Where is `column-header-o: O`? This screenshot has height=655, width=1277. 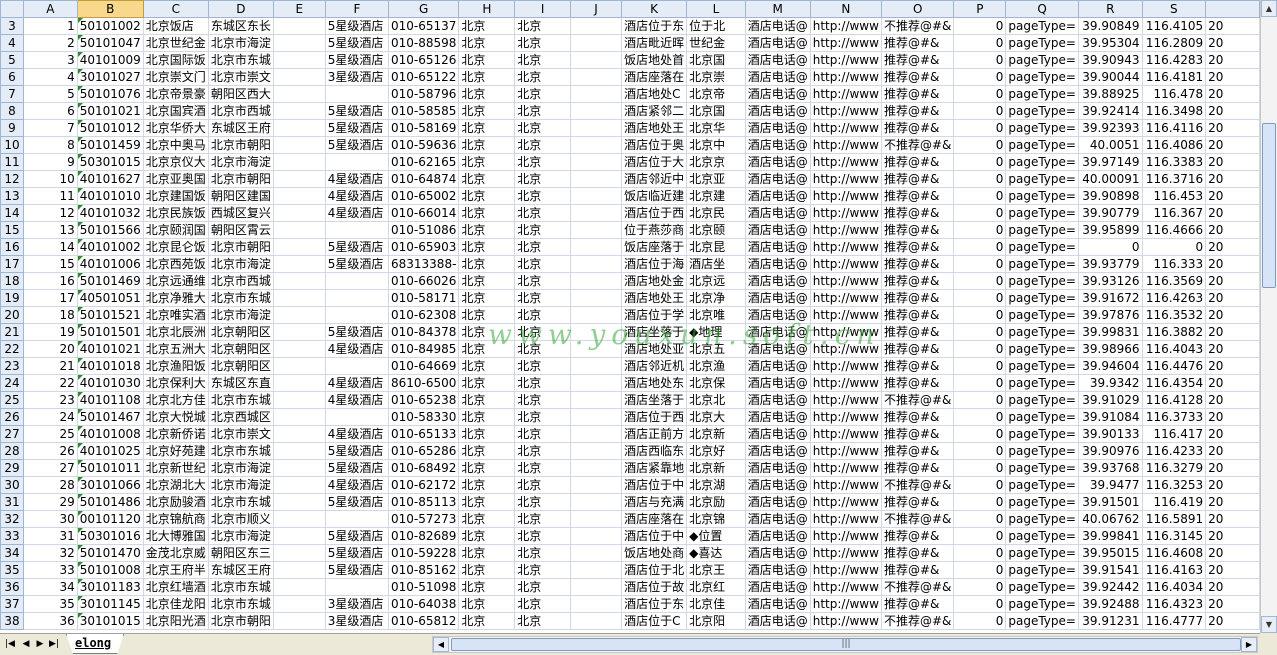 column-header-o: O is located at coordinates (917, 9).